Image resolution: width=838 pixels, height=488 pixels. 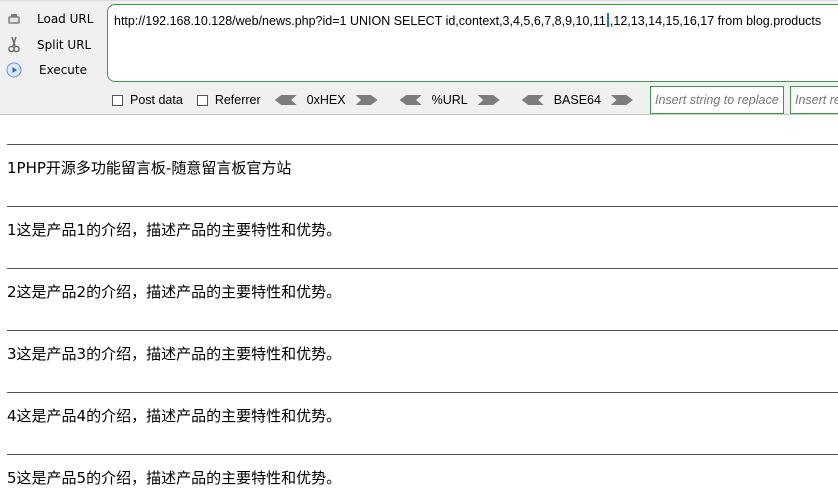 I want to click on list-item: 3这是产品3的介绍，描述产品的主要特性和优势。, so click(x=419, y=332).